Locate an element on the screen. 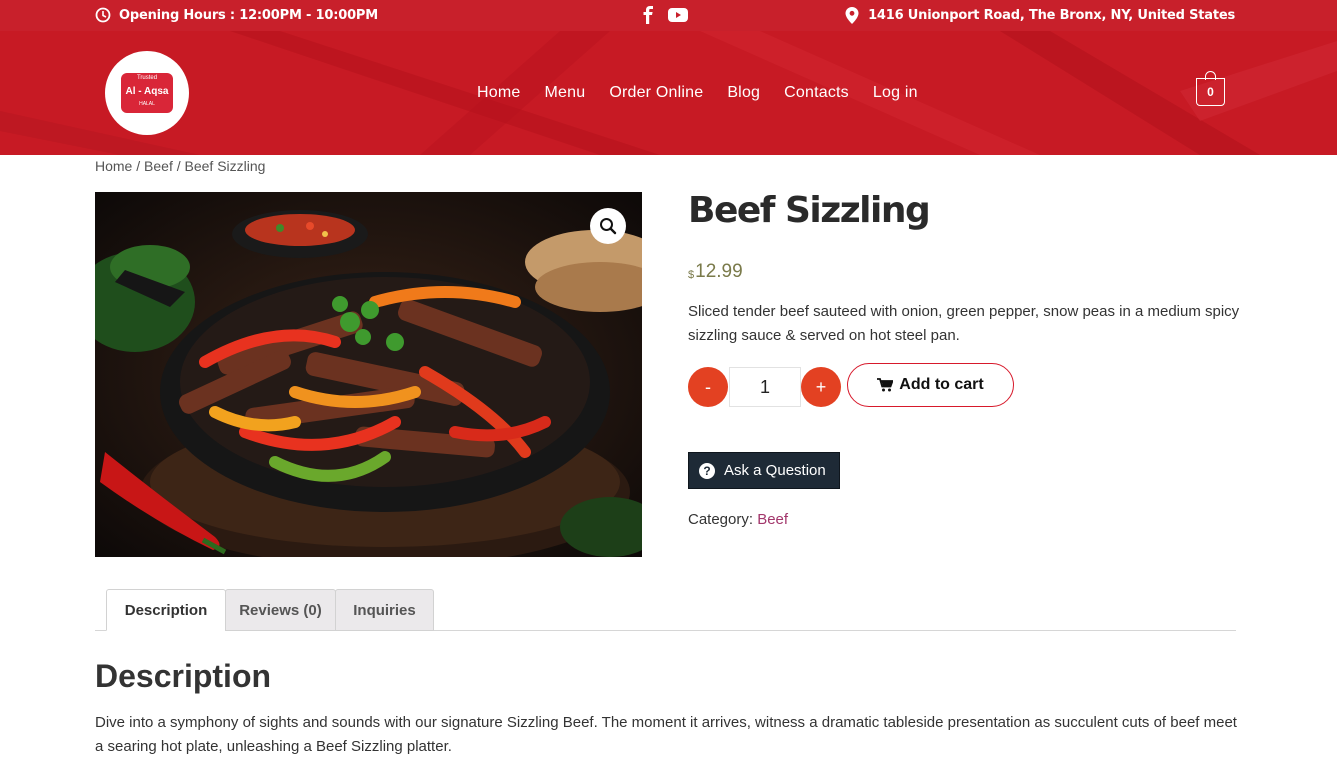  ask-question-label: Ask a Question is located at coordinates (775, 470).